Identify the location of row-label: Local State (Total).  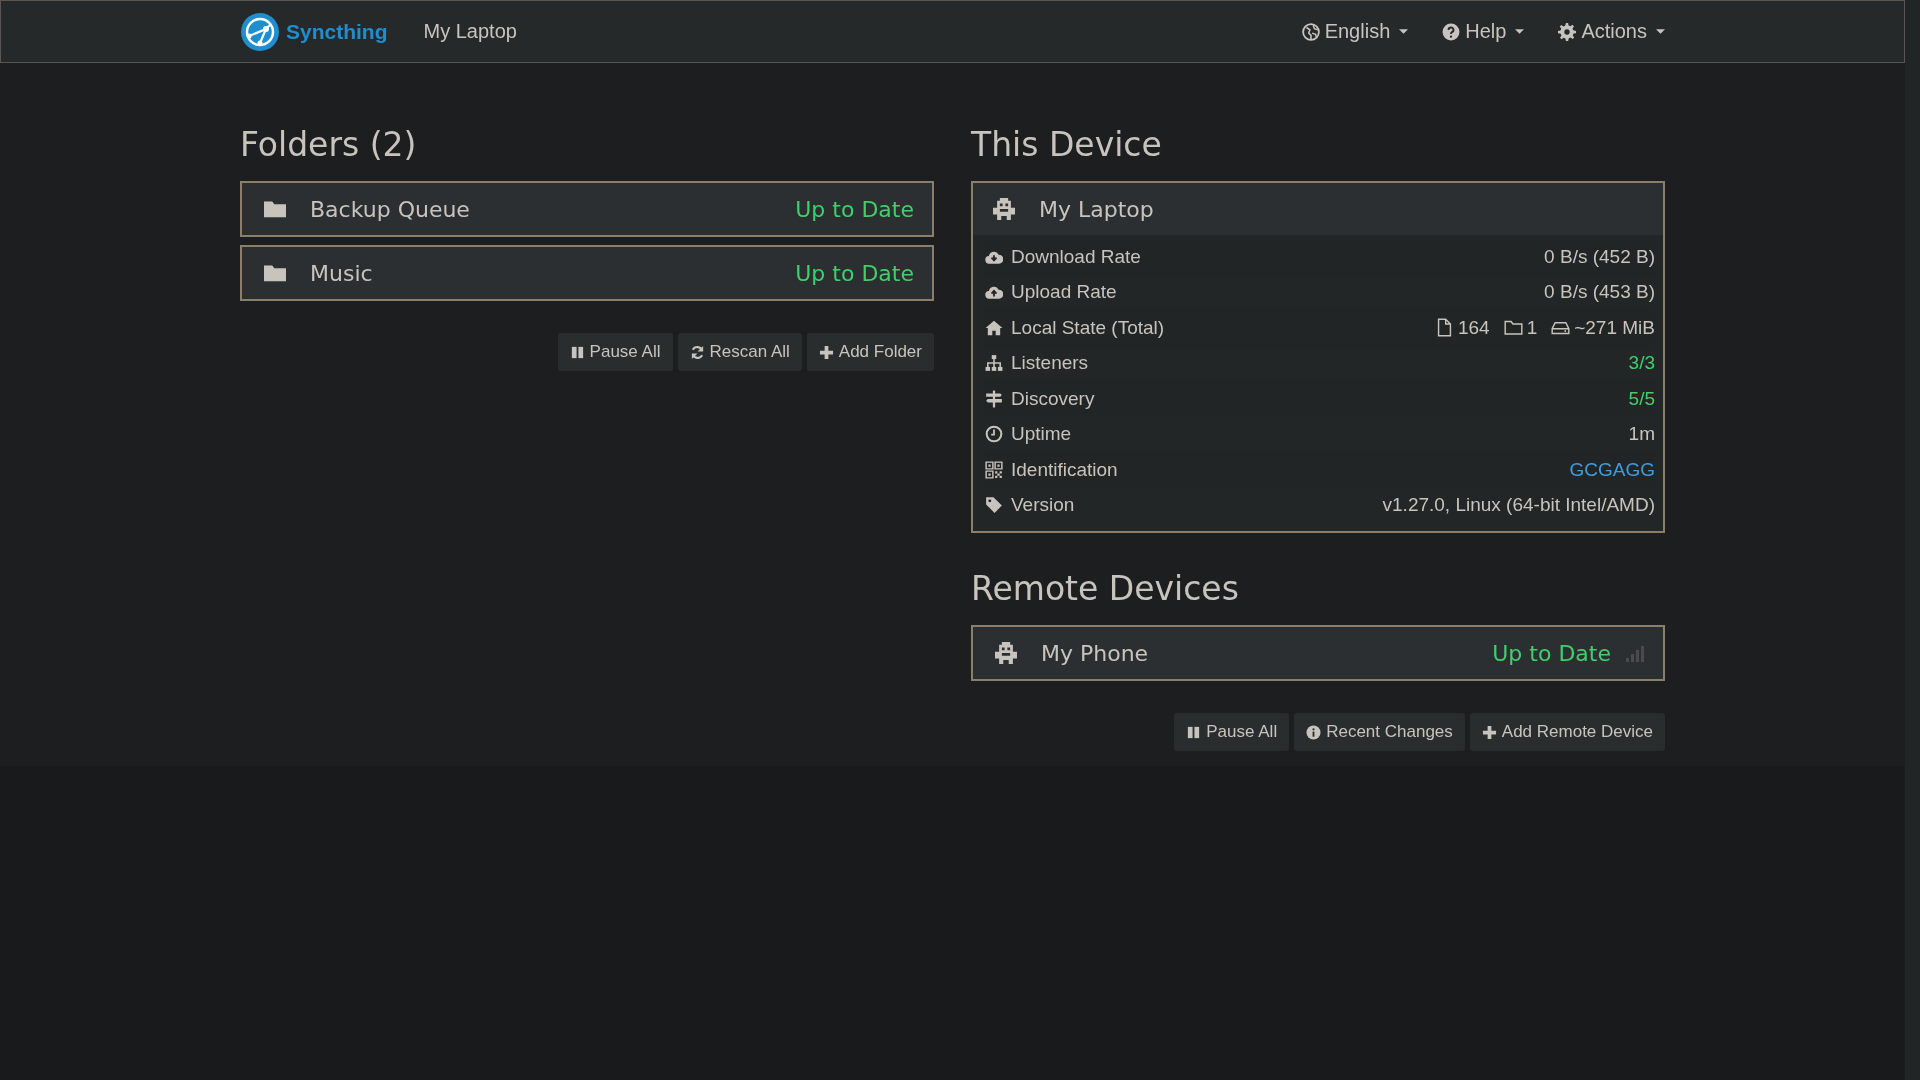
(1088, 327).